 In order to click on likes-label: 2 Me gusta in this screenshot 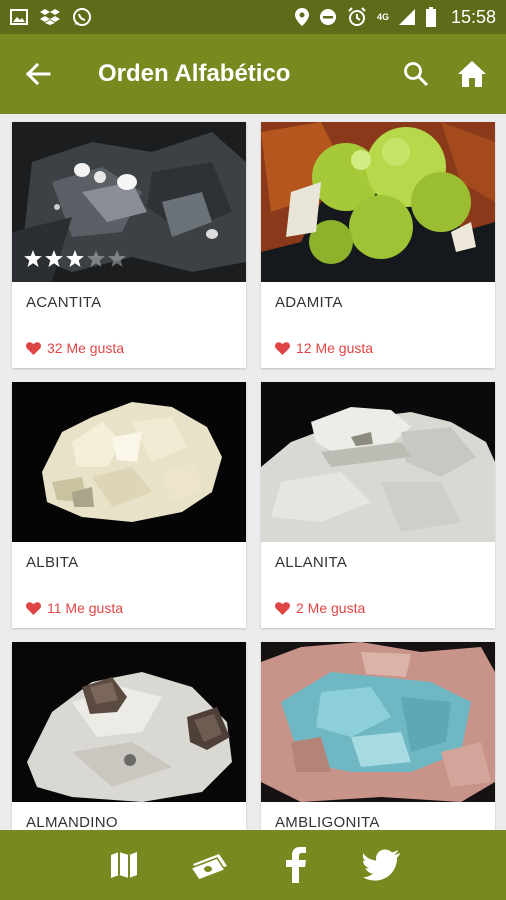, I will do `click(331, 608)`.